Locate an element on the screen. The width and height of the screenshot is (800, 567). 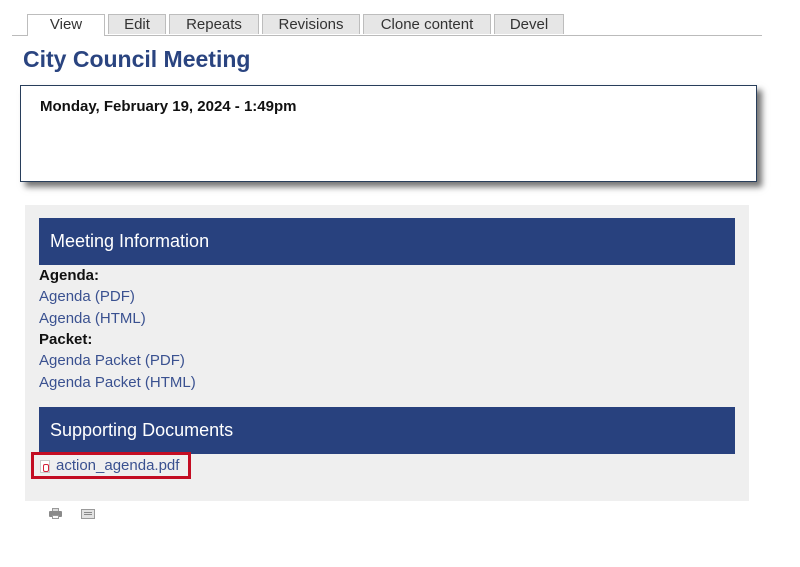
tab-clone-content: Clone content is located at coordinates (427, 24).